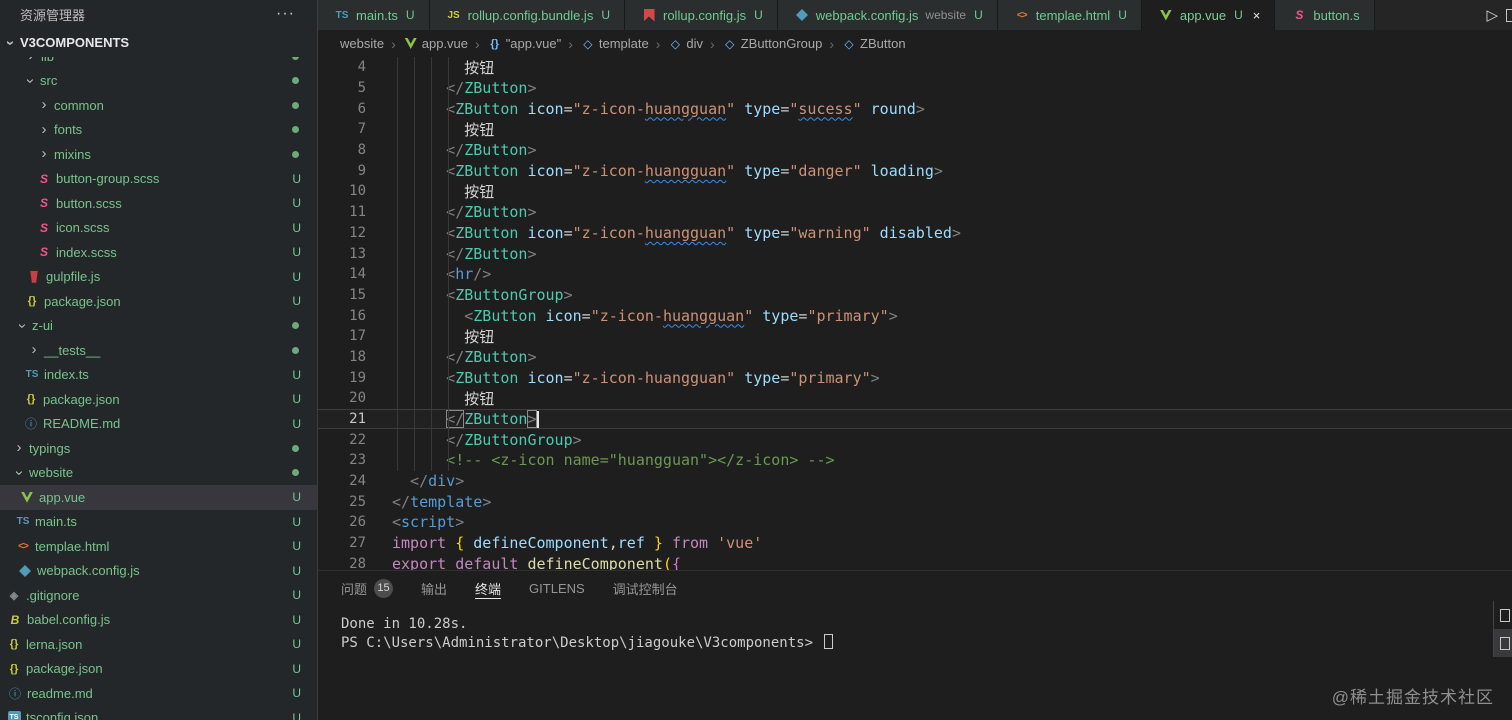 The image size is (1512, 720). I want to click on breadcrumb-item-app.vue: {} "app.vue", so click(524, 43).